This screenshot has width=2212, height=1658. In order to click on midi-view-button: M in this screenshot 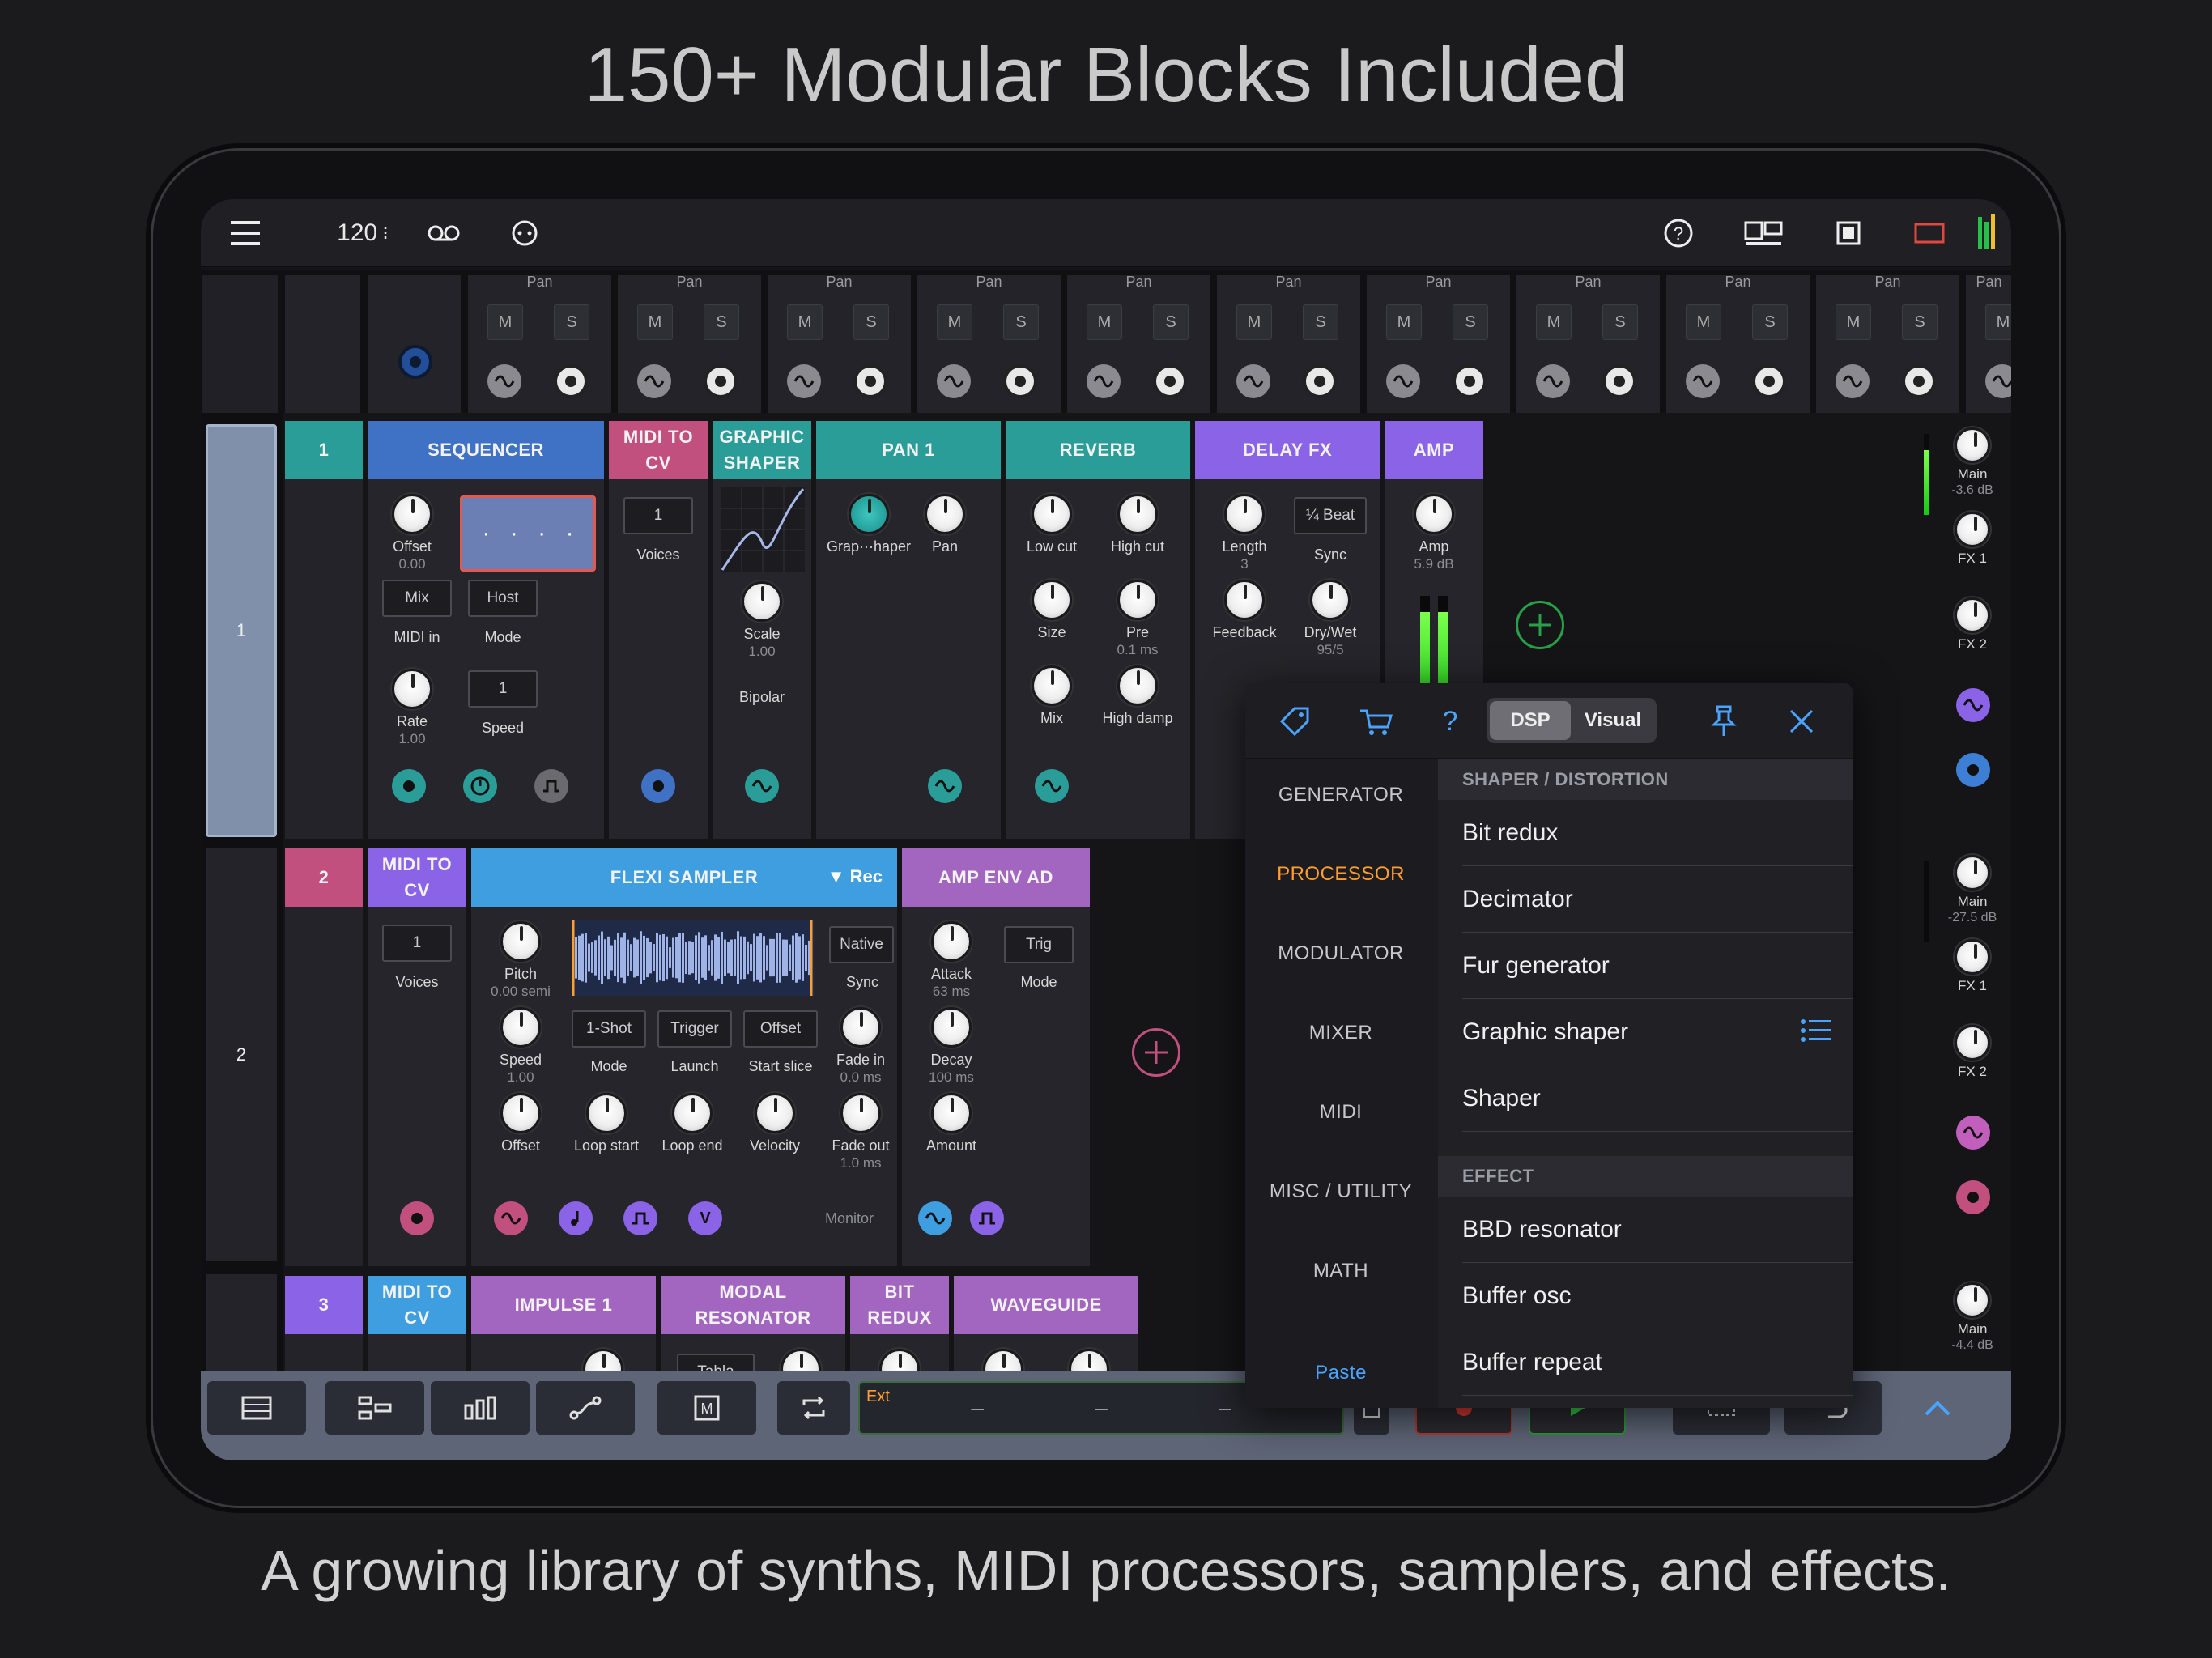, I will do `click(707, 1408)`.